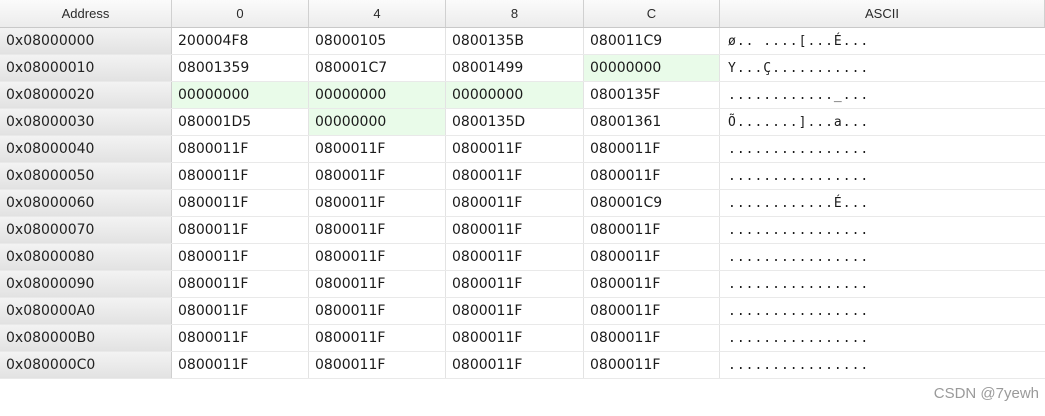  I want to click on cell-offset-c: 08001361, so click(652, 122).